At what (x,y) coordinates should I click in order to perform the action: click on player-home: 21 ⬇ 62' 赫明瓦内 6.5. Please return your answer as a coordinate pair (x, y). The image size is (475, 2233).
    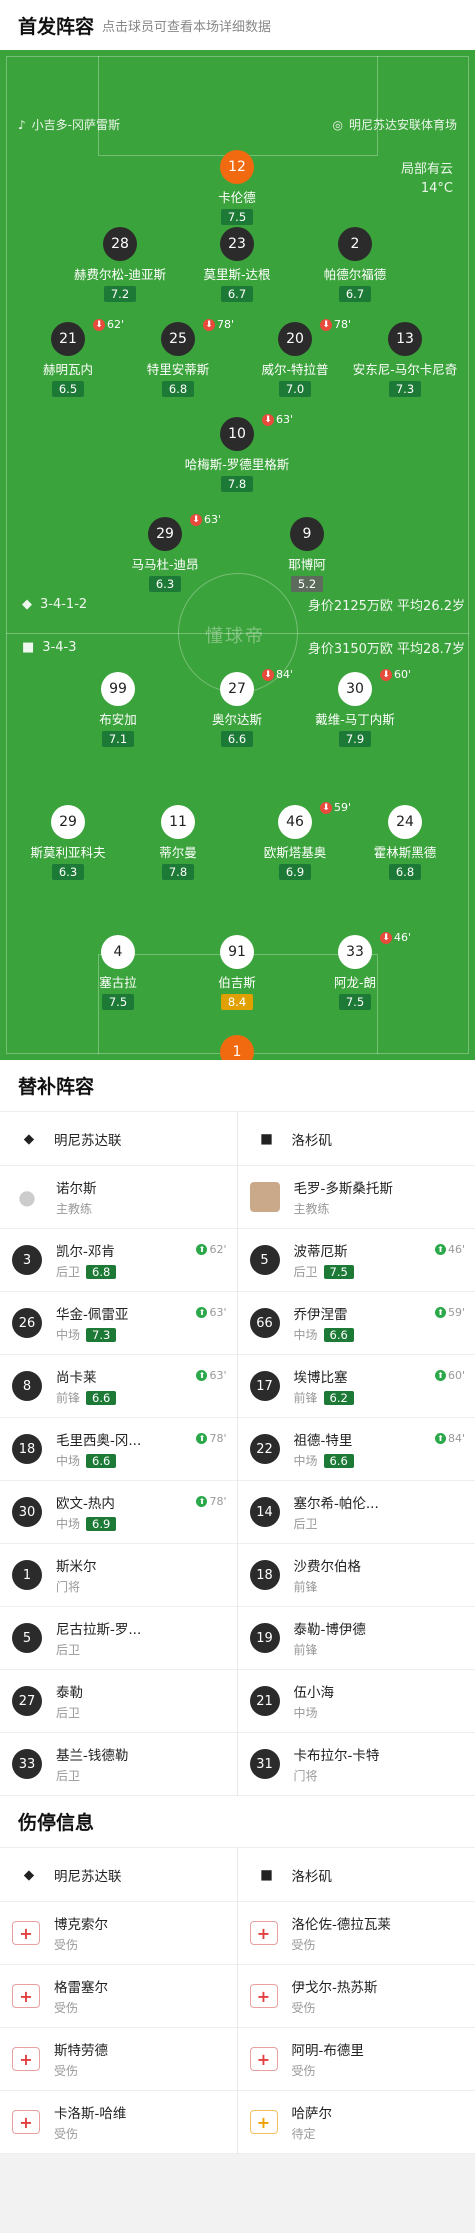
    Looking at the image, I should click on (68, 357).